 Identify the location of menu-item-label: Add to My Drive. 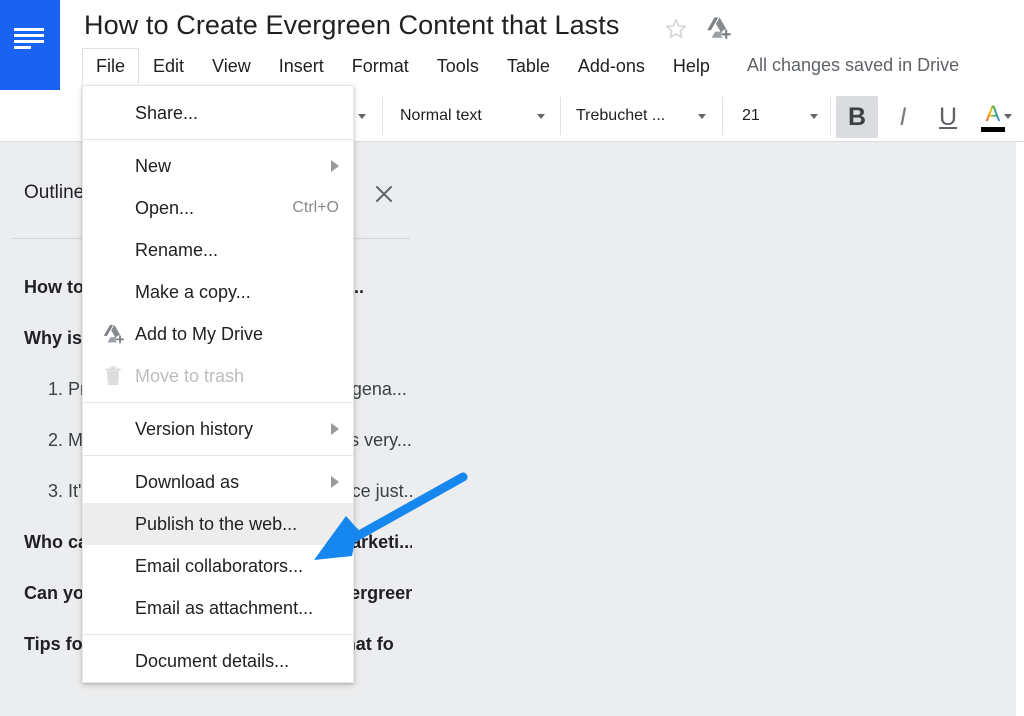
(199, 333).